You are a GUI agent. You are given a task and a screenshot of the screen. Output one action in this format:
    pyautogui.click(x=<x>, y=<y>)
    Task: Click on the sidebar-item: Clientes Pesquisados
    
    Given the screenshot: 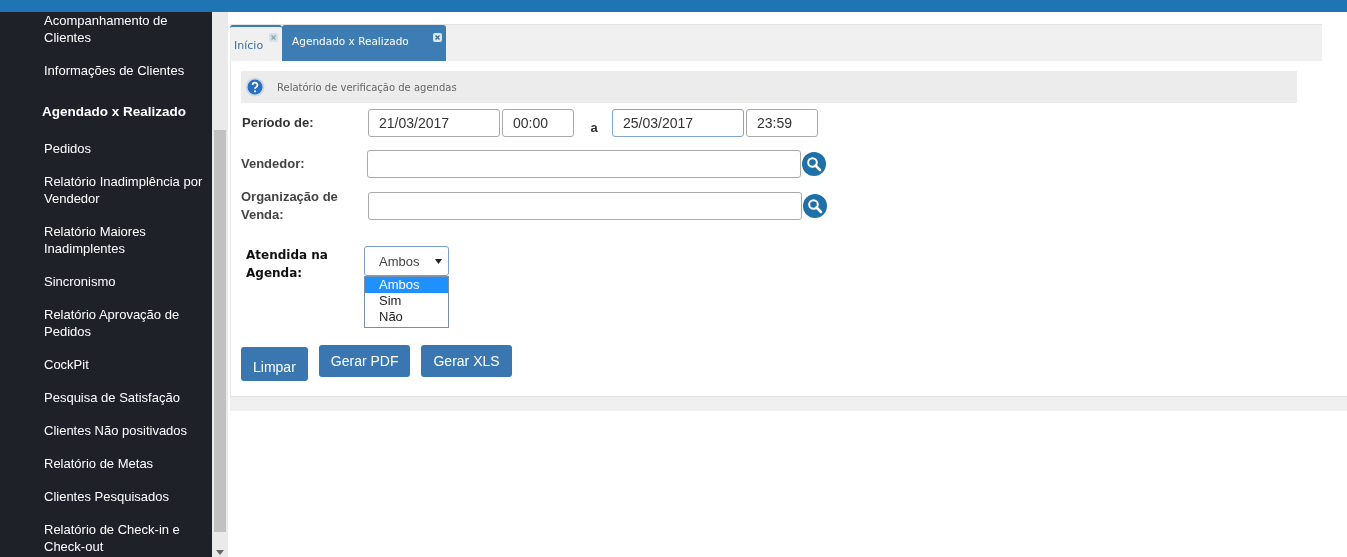 What is the action you would take?
    pyautogui.click(x=124, y=496)
    